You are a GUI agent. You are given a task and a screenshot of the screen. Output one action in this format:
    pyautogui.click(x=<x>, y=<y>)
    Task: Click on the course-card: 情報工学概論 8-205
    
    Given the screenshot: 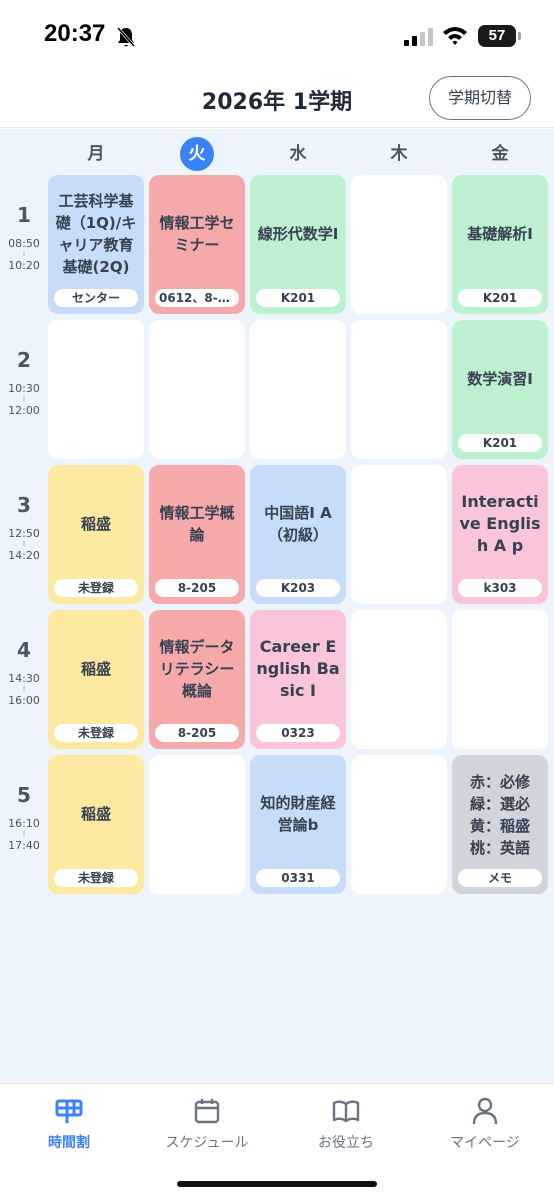 What is the action you would take?
    pyautogui.click(x=197, y=534)
    